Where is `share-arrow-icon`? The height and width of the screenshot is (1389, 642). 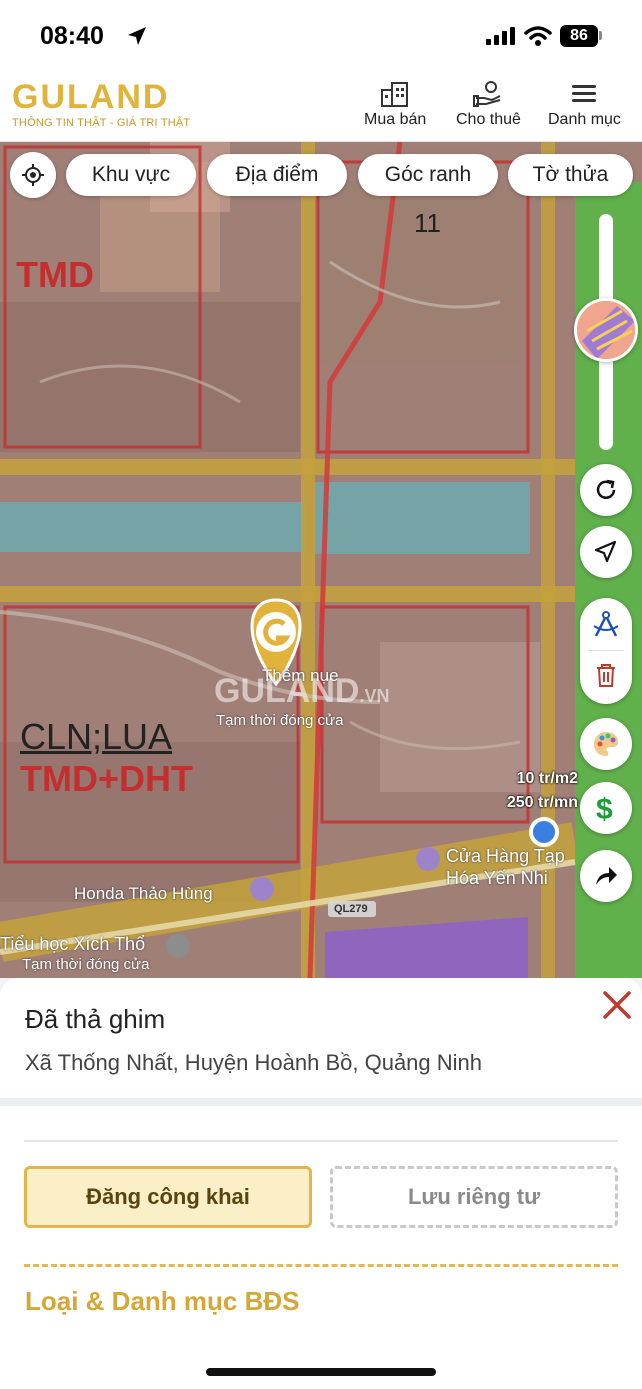
share-arrow-icon is located at coordinates (606, 876).